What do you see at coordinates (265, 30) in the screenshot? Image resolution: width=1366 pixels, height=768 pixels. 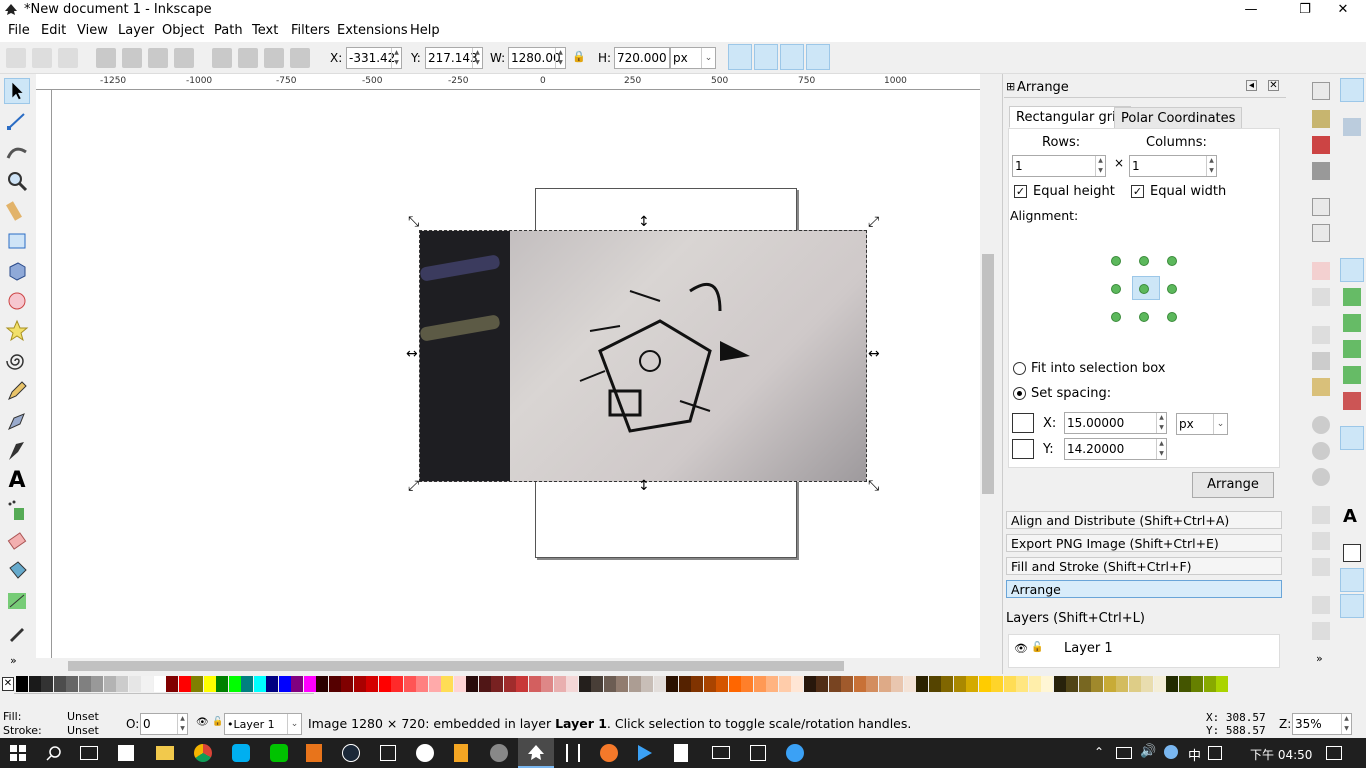 I see `menu-text: Text` at bounding box center [265, 30].